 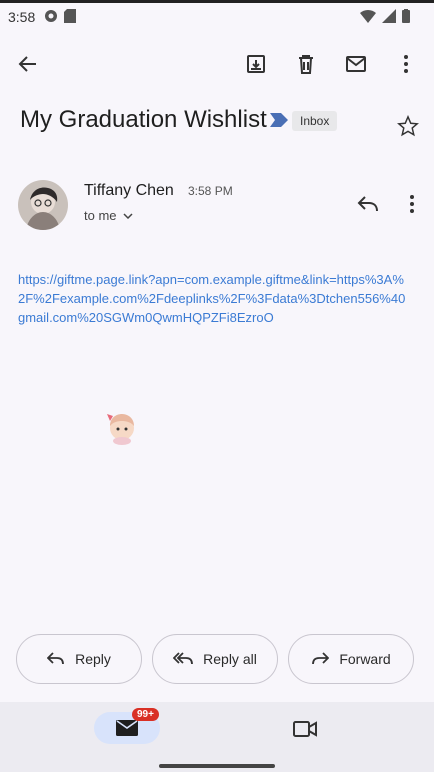 What do you see at coordinates (70, 16) in the screenshot?
I see `sim-card-icon` at bounding box center [70, 16].